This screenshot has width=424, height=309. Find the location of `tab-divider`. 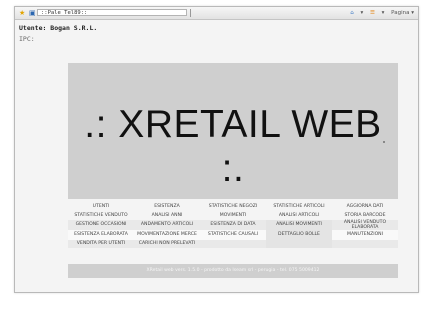

tab-divider is located at coordinates (190, 13).